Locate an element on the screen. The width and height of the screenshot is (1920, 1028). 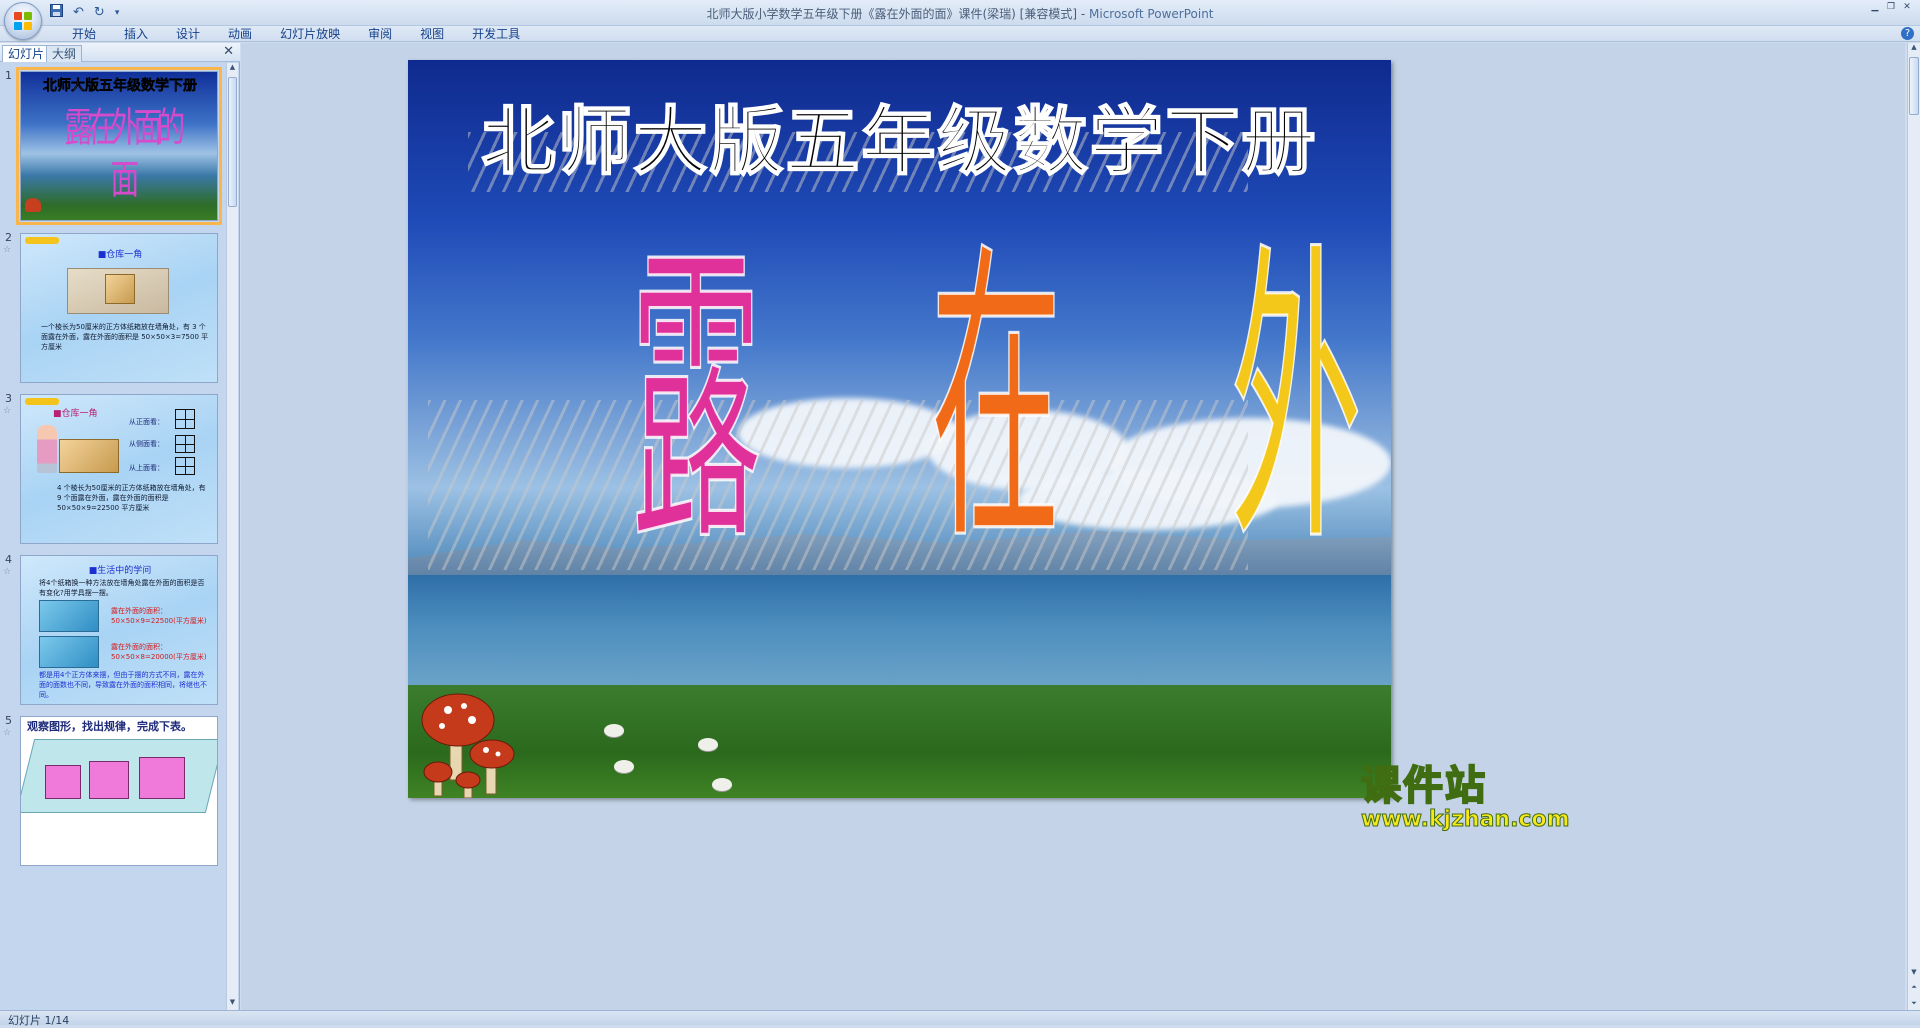
restore-icon: ❐ is located at coordinates (1891, 7).